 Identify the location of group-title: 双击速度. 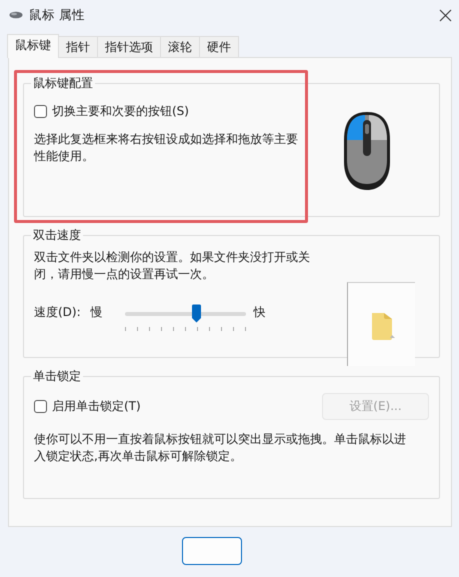
(57, 235).